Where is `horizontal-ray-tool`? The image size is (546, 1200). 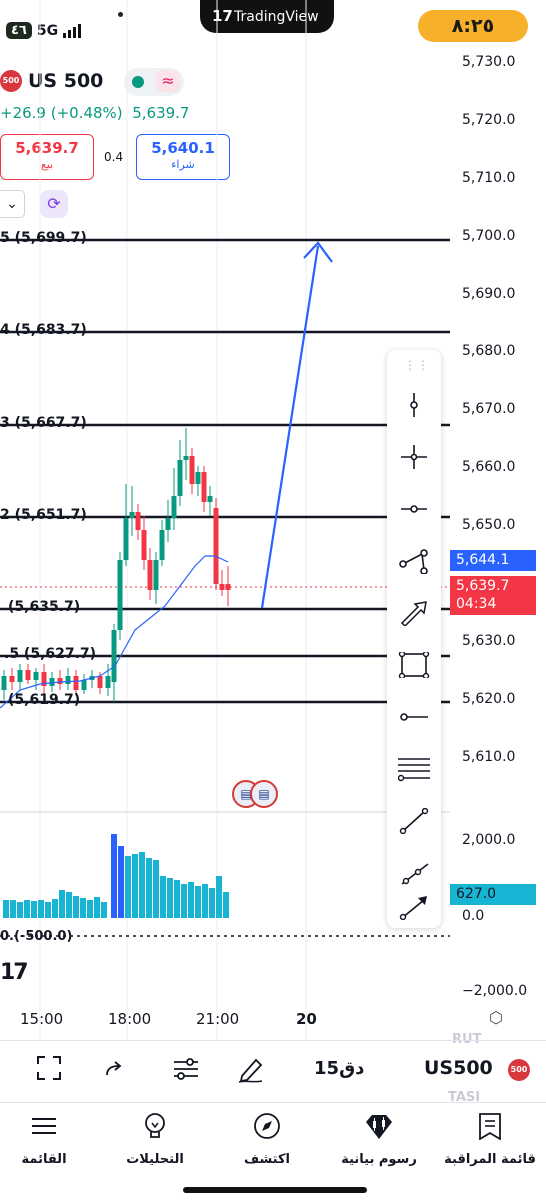 horizontal-ray-tool is located at coordinates (414, 509).